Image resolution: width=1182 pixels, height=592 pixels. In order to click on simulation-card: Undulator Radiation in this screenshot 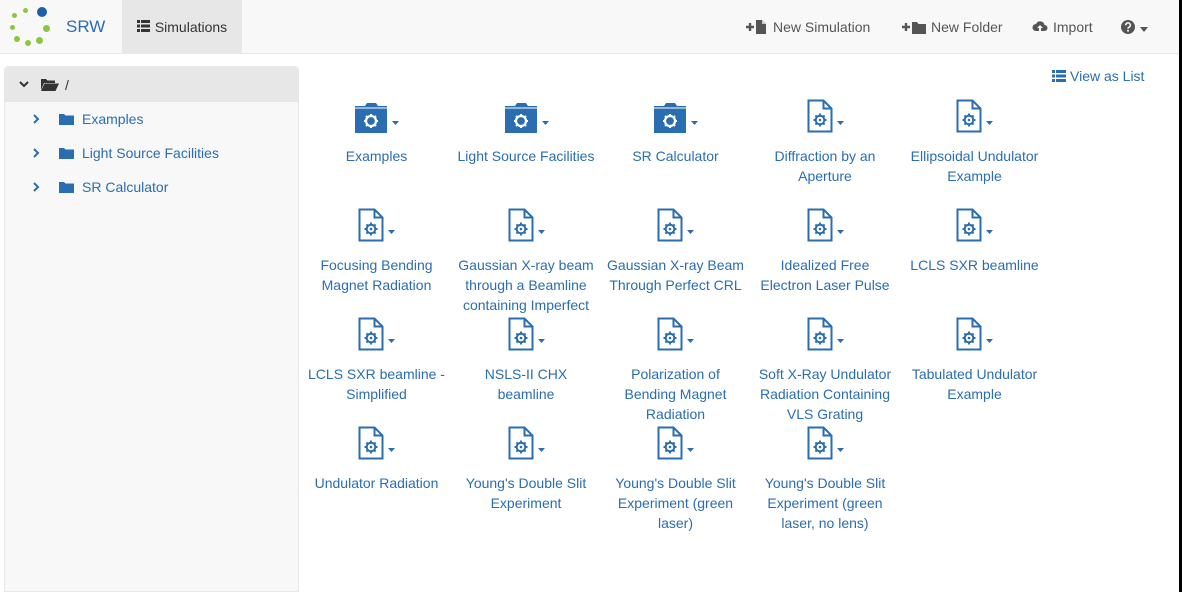, I will do `click(376, 459)`.